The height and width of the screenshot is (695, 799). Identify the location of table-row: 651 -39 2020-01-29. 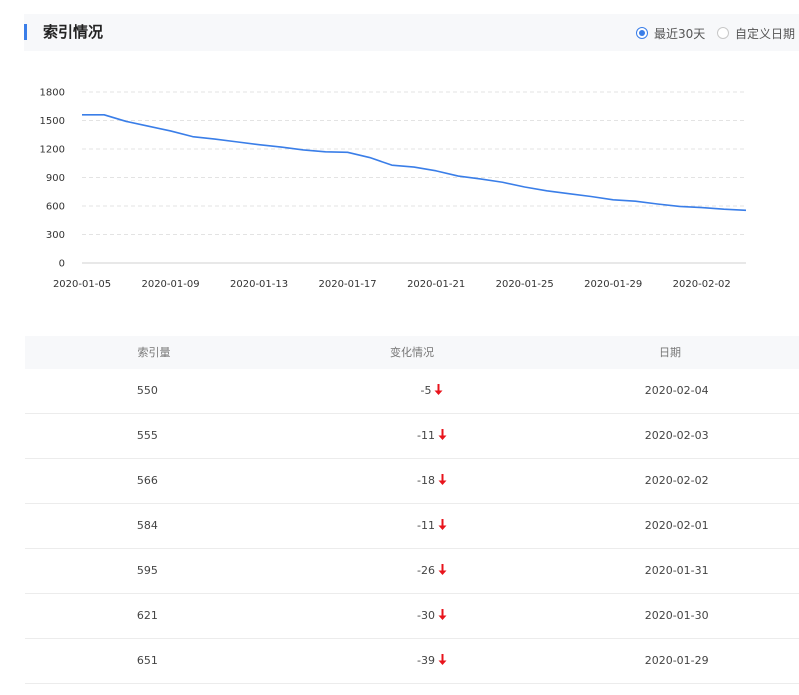
(412, 661).